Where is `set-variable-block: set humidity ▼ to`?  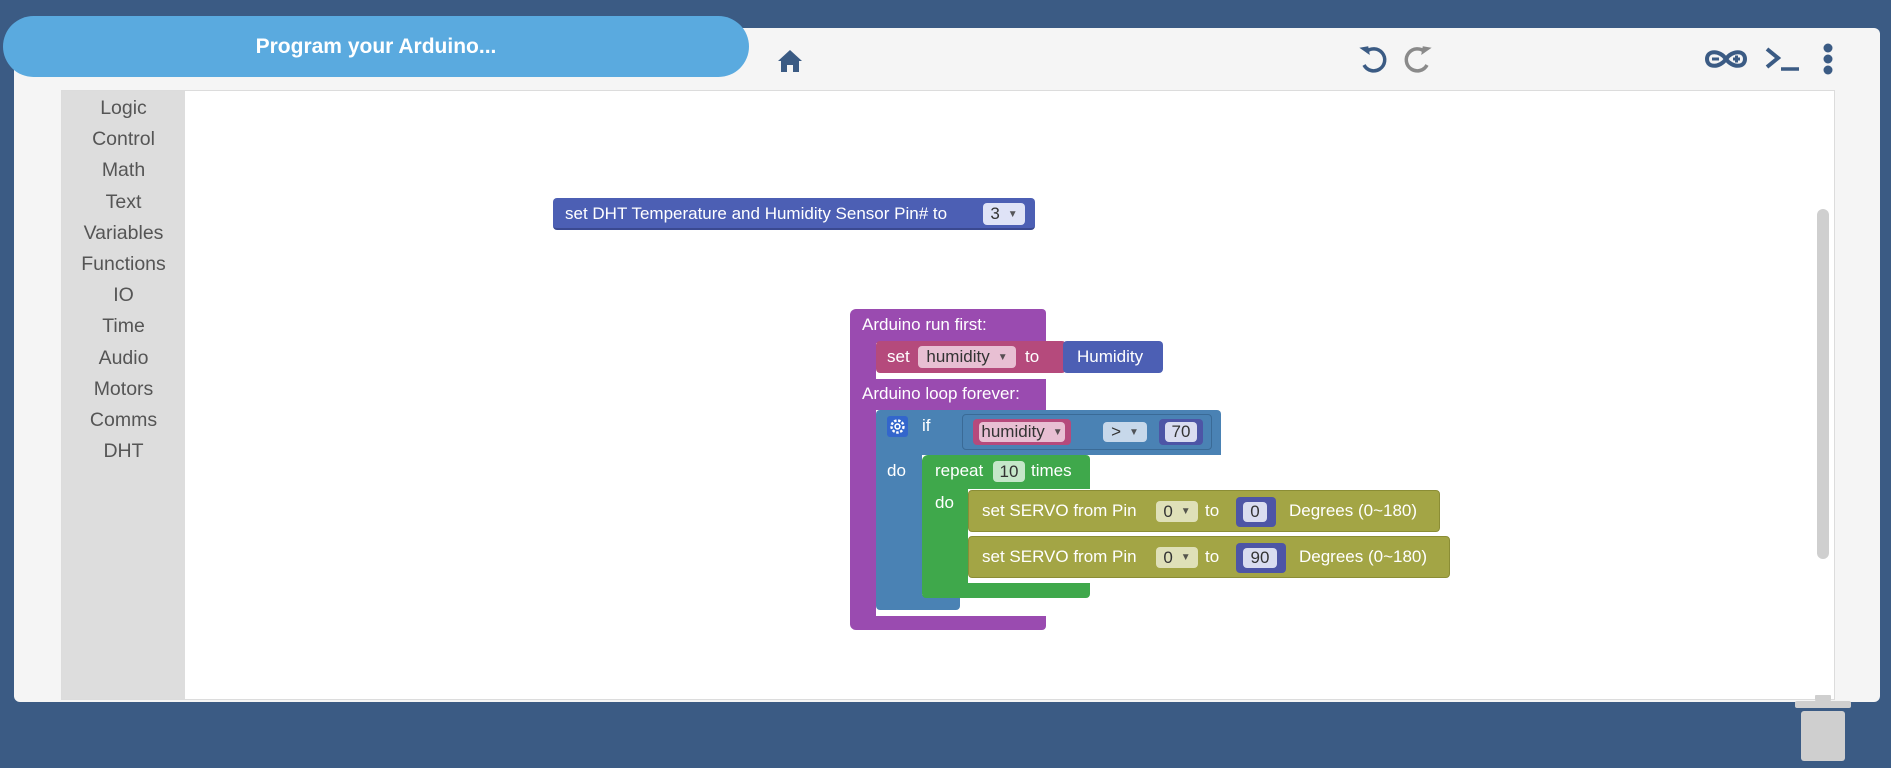 set-variable-block: set humidity ▼ to is located at coordinates (971, 357).